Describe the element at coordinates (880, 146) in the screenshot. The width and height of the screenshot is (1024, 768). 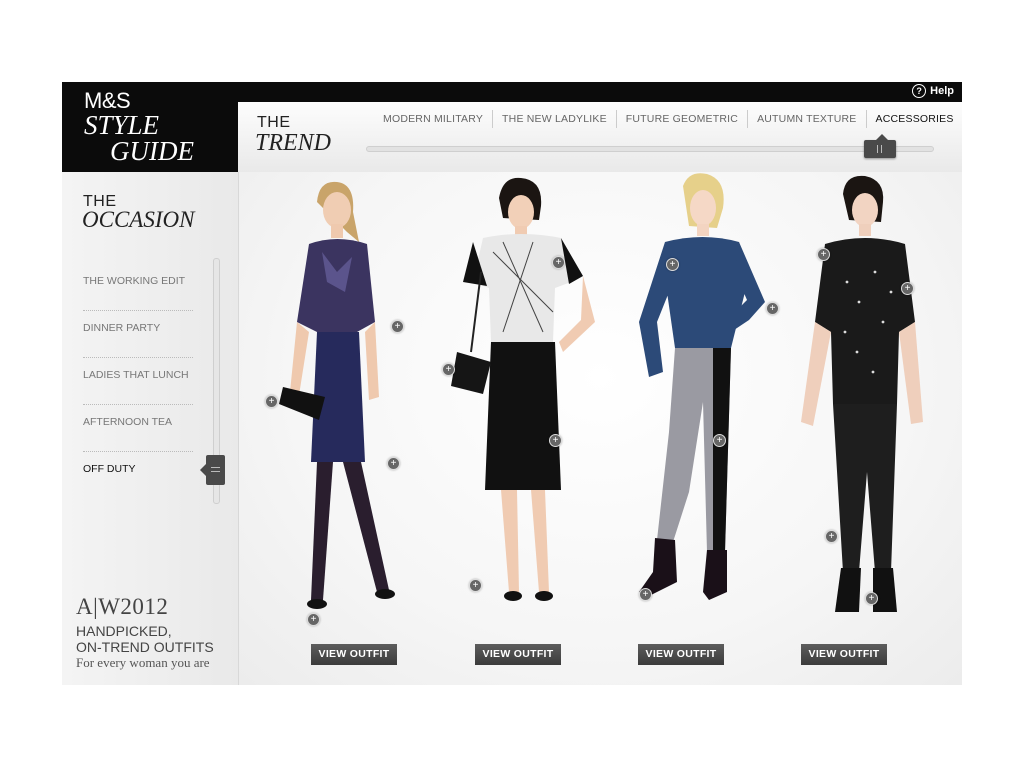
I see `trend-slider-handle` at that location.